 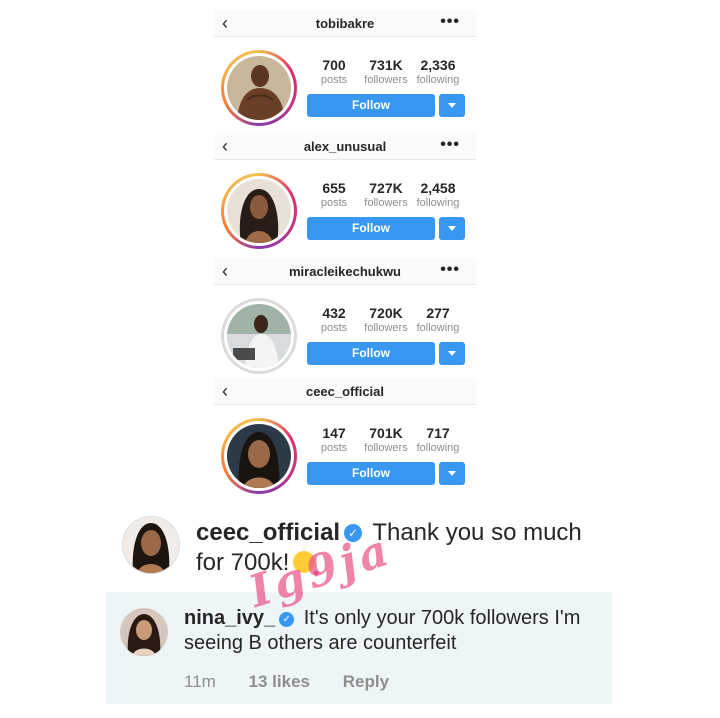 I want to click on posts-count: 432, so click(x=334, y=313).